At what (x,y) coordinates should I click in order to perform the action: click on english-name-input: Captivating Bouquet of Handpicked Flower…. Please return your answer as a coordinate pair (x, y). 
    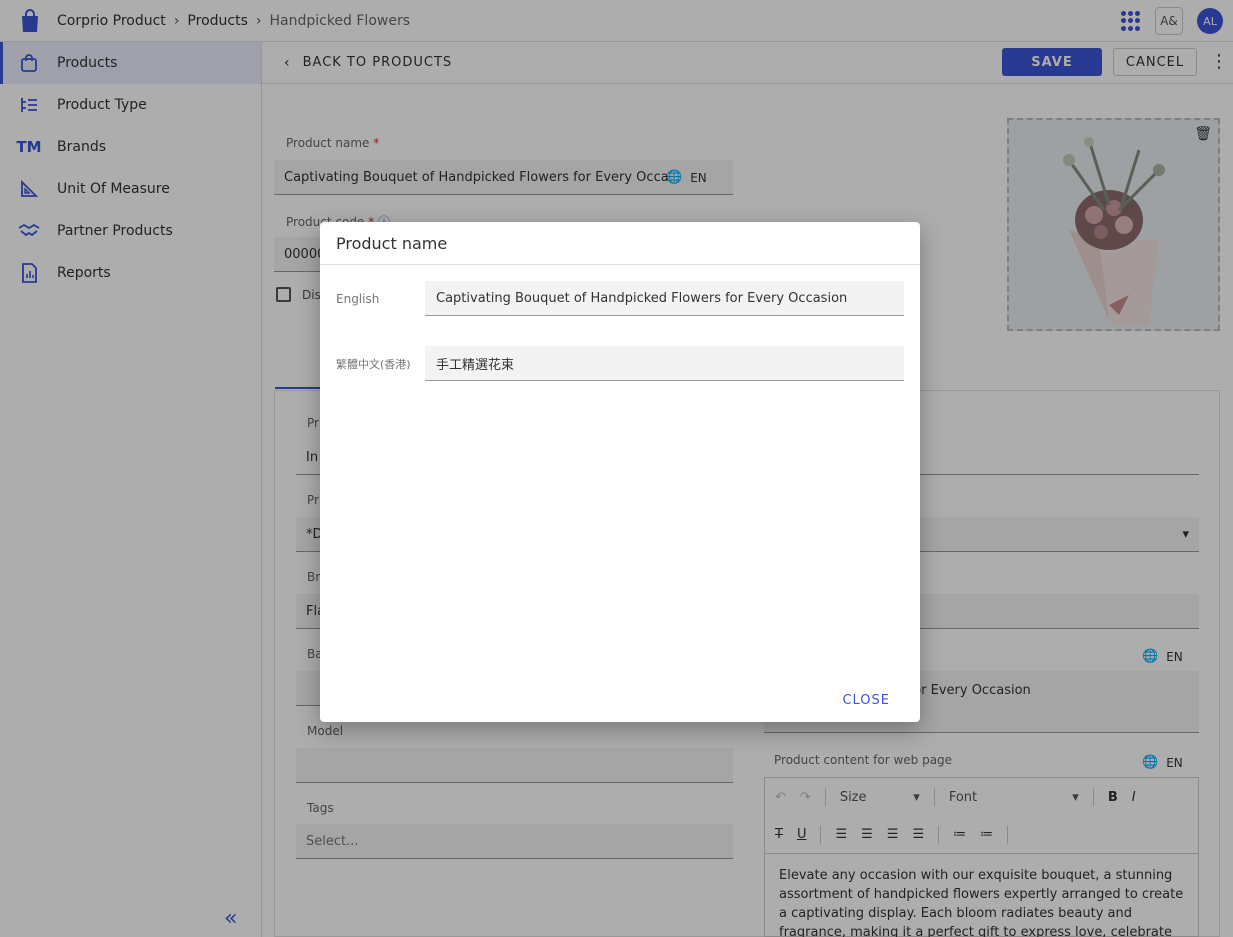
    Looking at the image, I should click on (664, 298).